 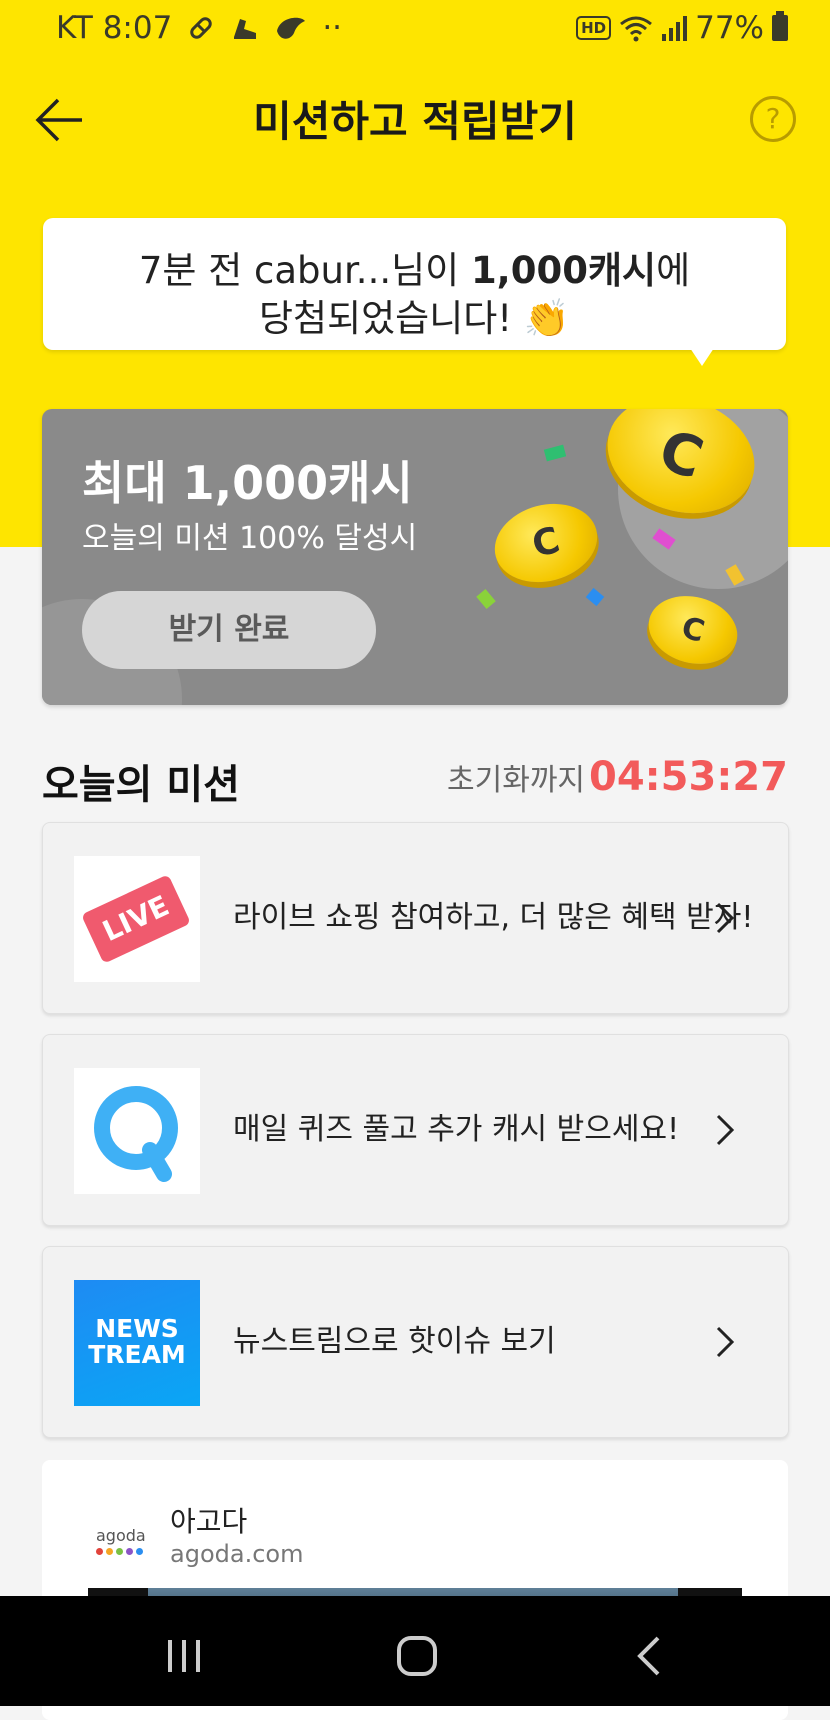 What do you see at coordinates (563, 270) in the screenshot?
I see `winner-notice-amount: 1,000캐시` at bounding box center [563, 270].